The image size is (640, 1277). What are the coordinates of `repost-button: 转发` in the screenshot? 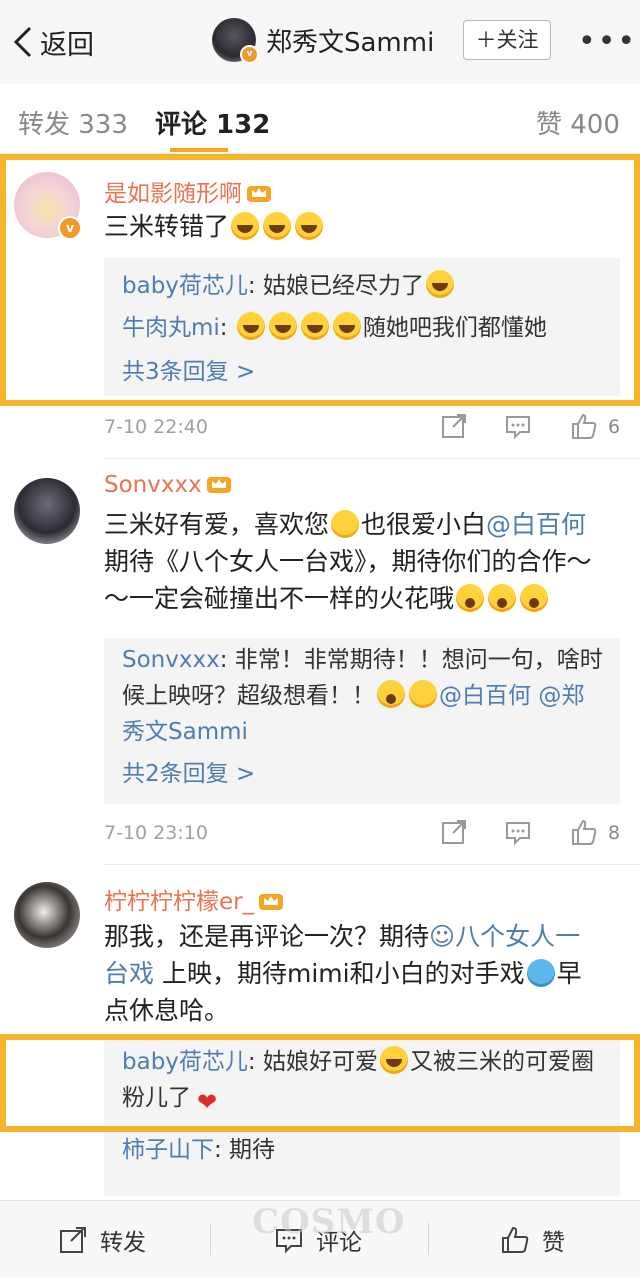 It's located at (102, 1240).